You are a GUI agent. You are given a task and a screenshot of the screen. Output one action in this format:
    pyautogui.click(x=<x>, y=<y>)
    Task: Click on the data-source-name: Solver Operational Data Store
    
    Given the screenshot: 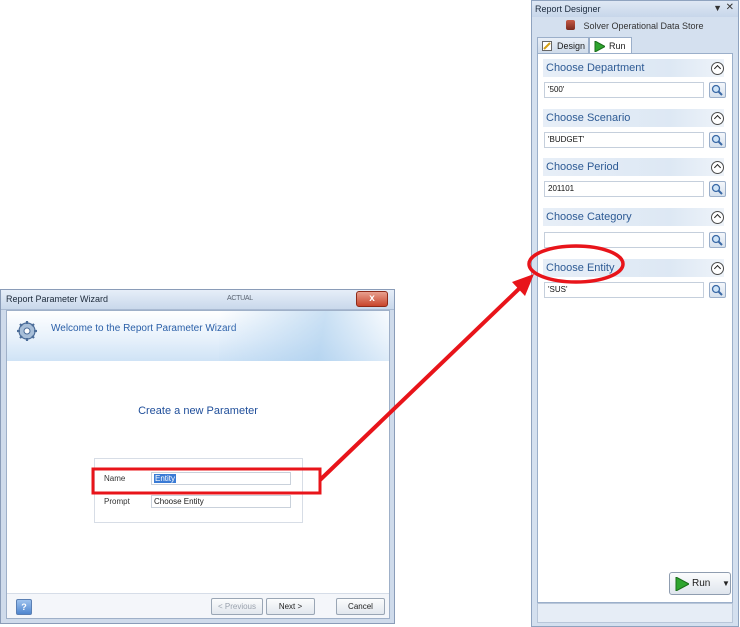 What is the action you would take?
    pyautogui.click(x=643, y=26)
    